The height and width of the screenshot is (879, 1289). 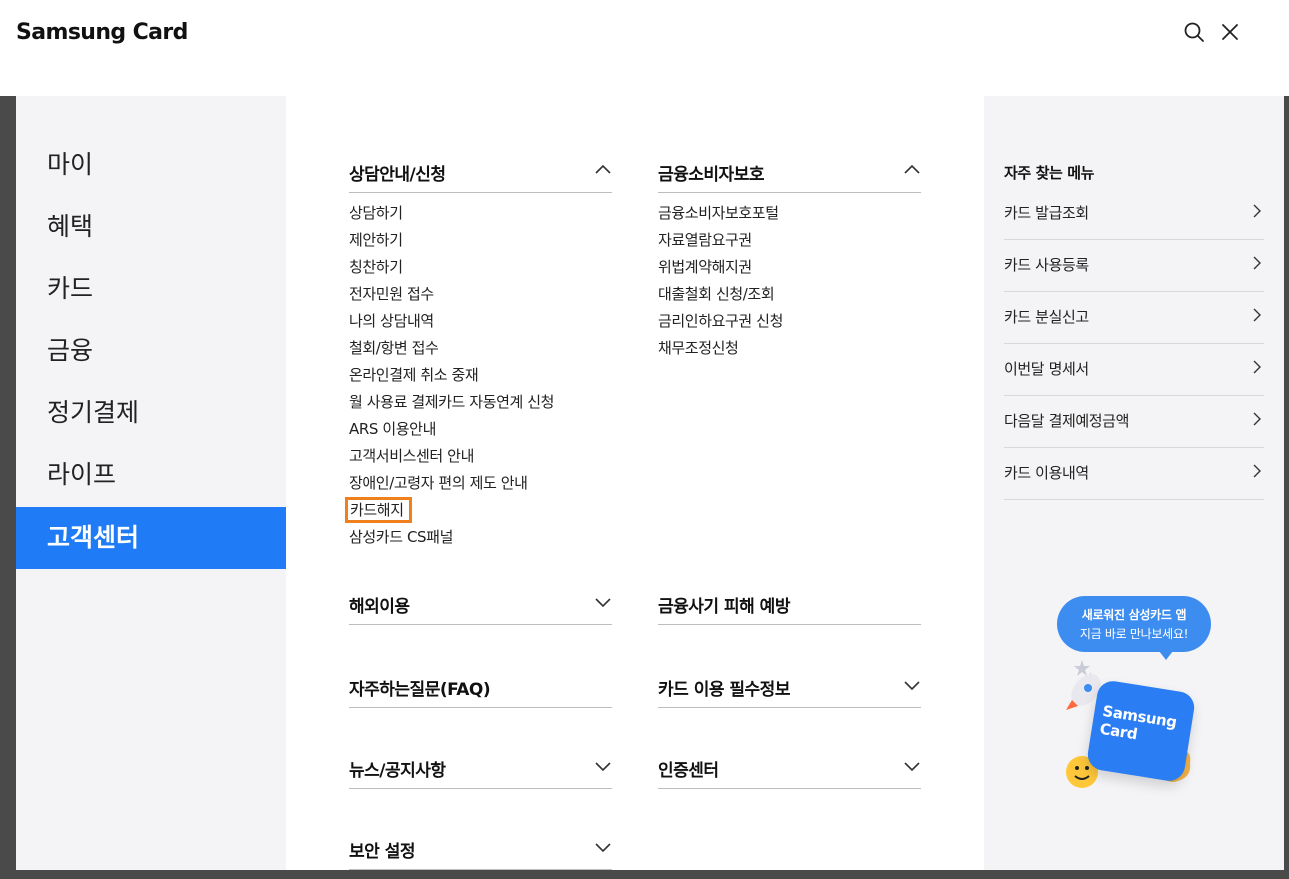 I want to click on section-news-title: 뉴스/공지사항, so click(x=397, y=771).